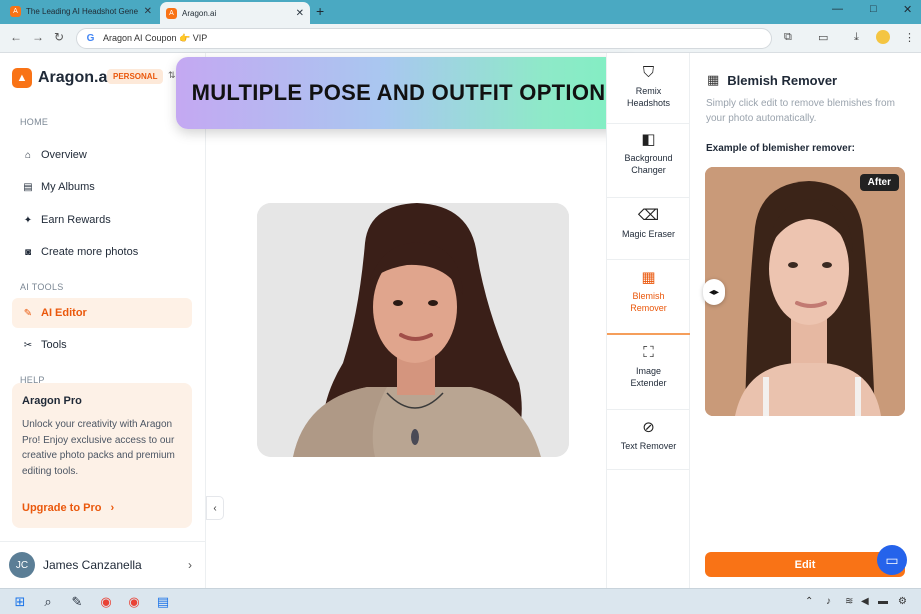 The width and height of the screenshot is (921, 614). I want to click on maximize-icon: □, so click(873, 9).